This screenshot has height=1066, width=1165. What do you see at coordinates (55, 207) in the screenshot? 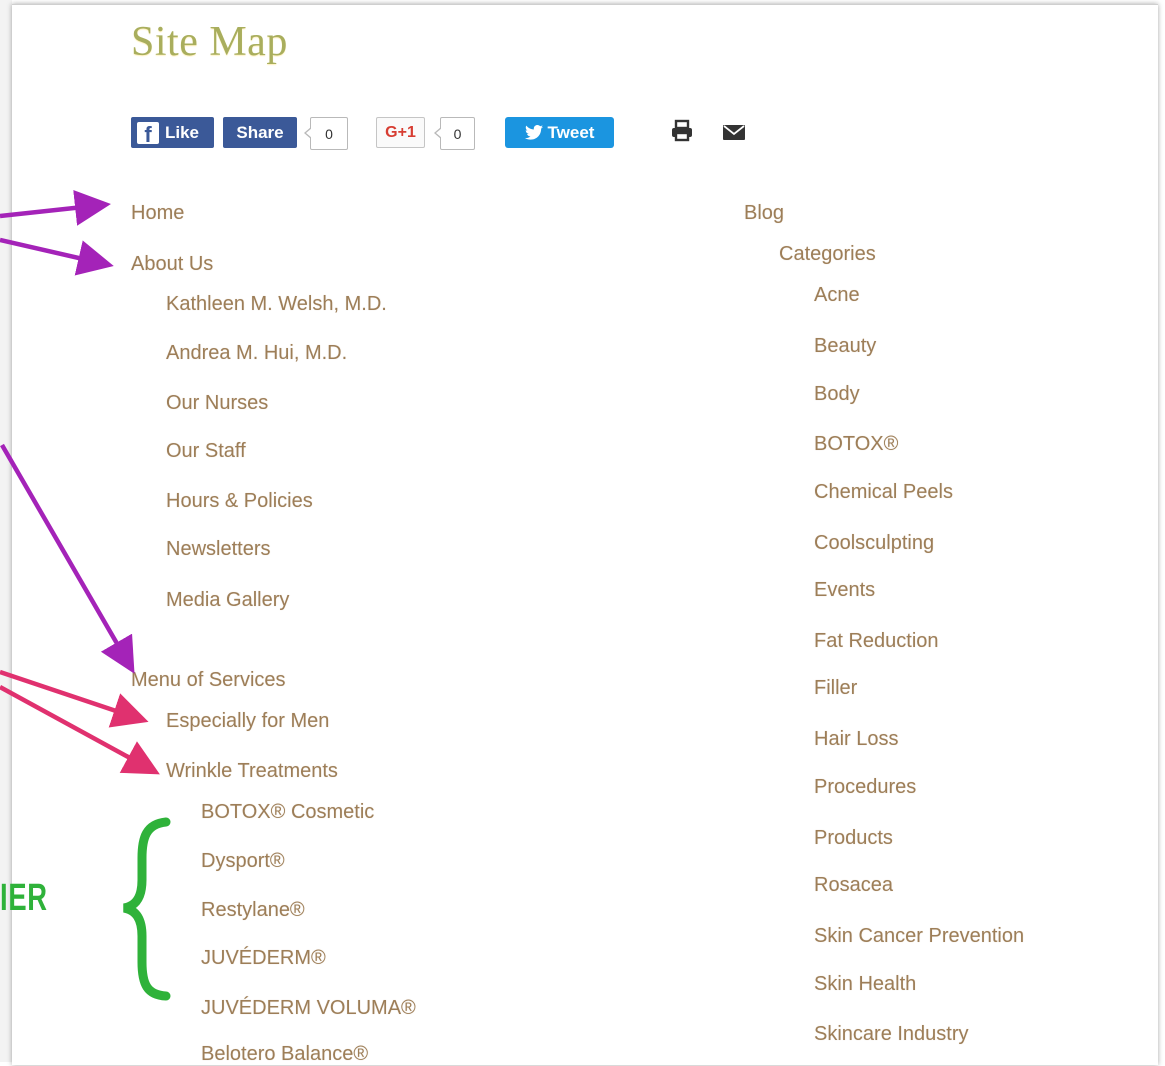
I see `arrow-to-home` at bounding box center [55, 207].